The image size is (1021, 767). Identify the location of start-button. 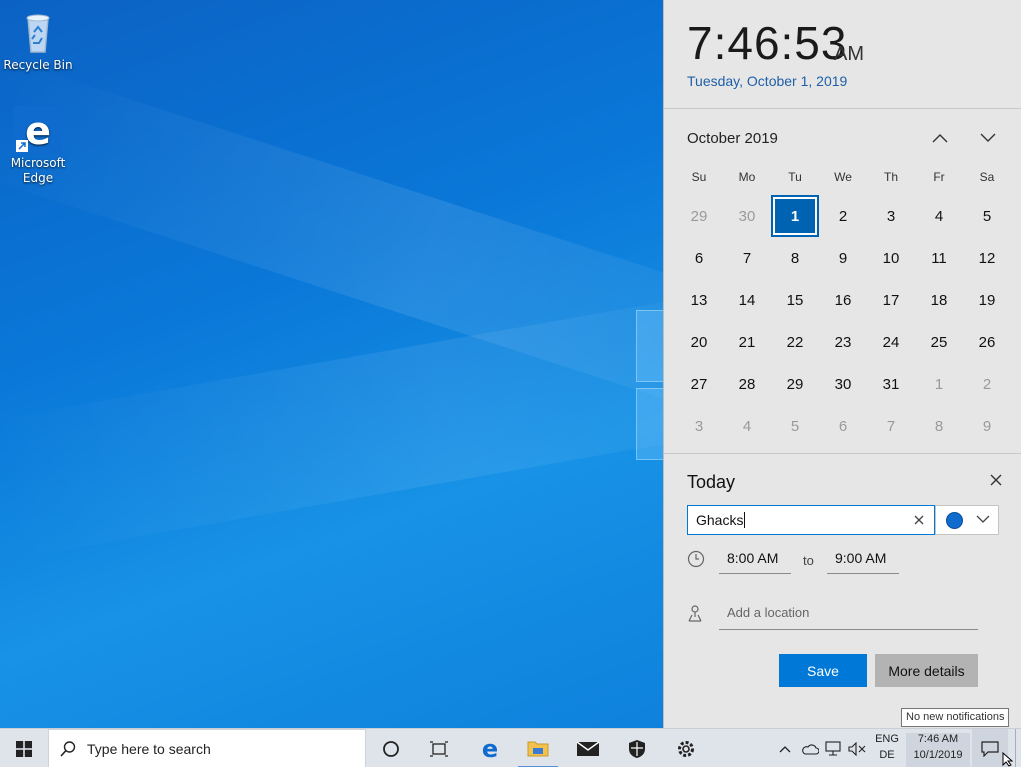
(24, 748).